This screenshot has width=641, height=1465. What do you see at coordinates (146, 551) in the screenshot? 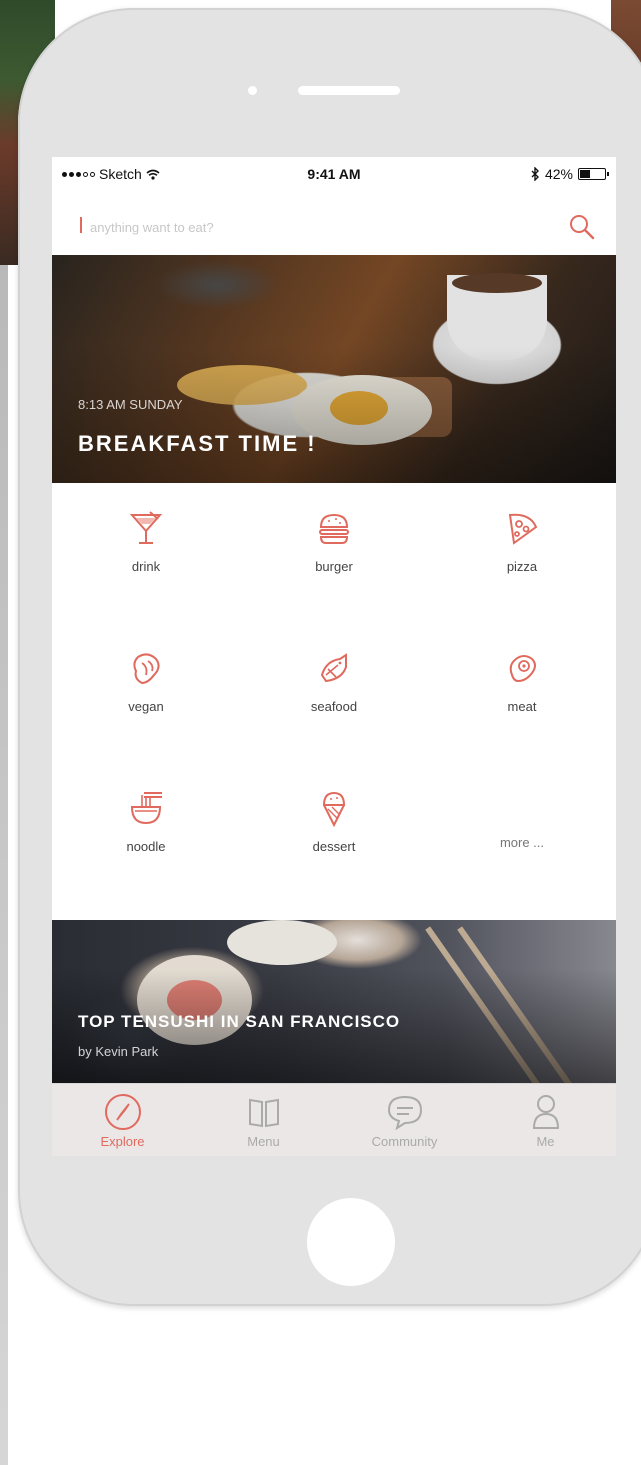
I see `category-drink: drink` at bounding box center [146, 551].